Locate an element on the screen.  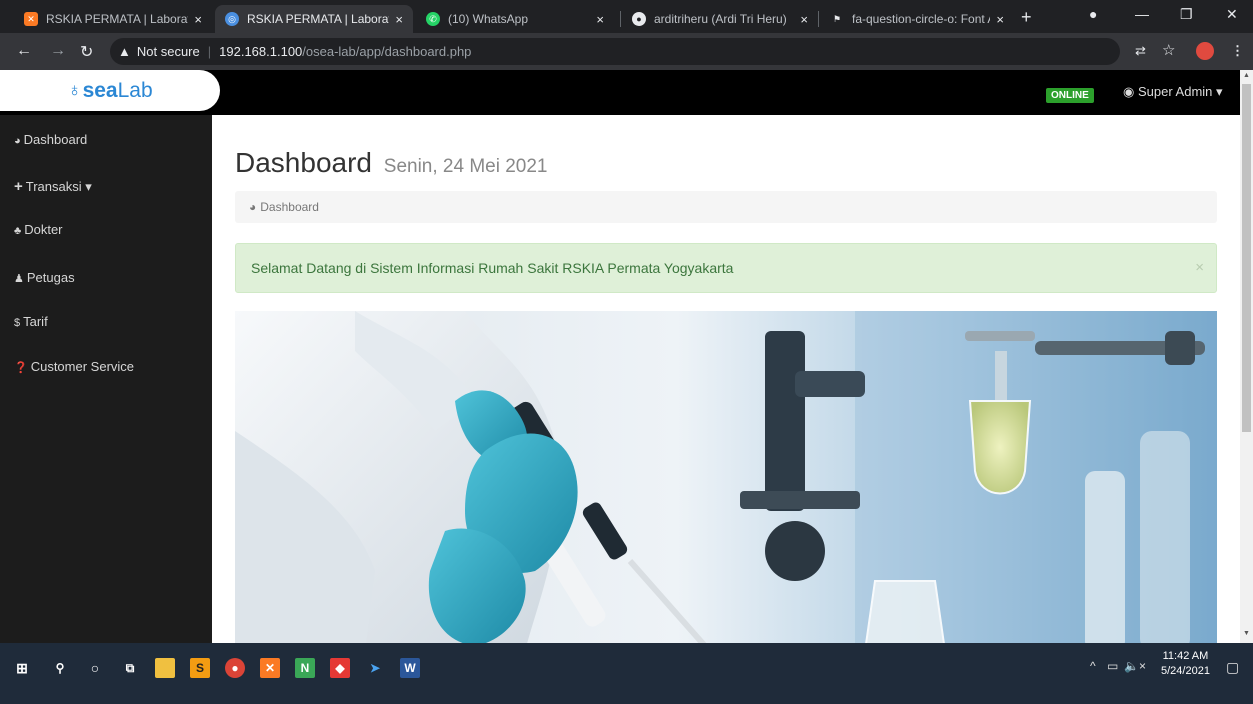
chevron-down-icon: ▾ is located at coordinates (1219, 91).